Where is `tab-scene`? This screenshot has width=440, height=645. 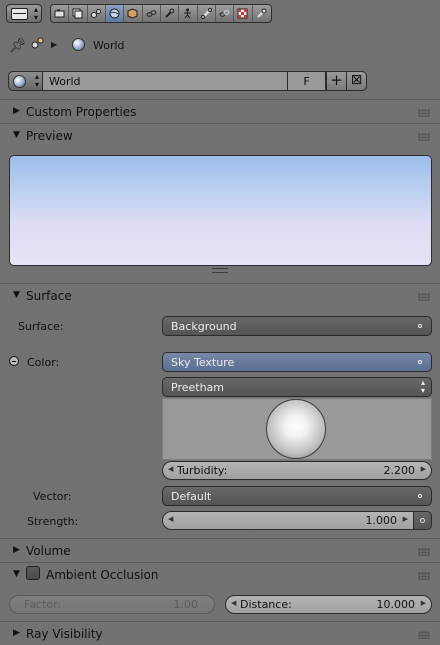 tab-scene is located at coordinates (97, 13).